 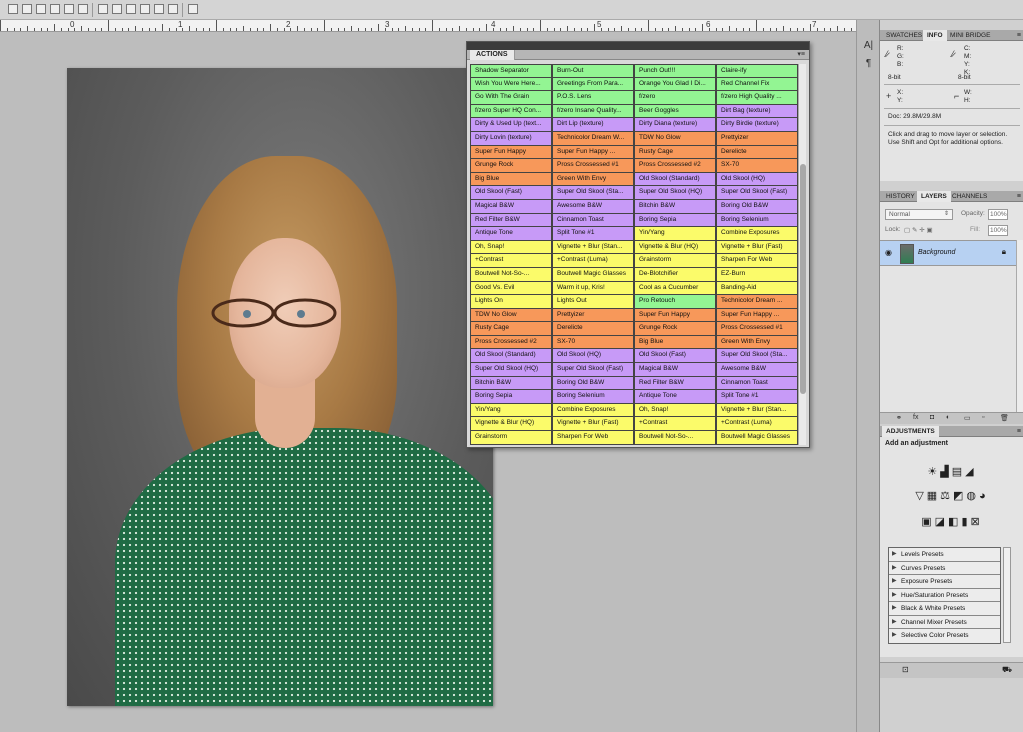 What do you see at coordinates (757, 125) in the screenshot?
I see `action-button: Dirty Birdie (texture)` at bounding box center [757, 125].